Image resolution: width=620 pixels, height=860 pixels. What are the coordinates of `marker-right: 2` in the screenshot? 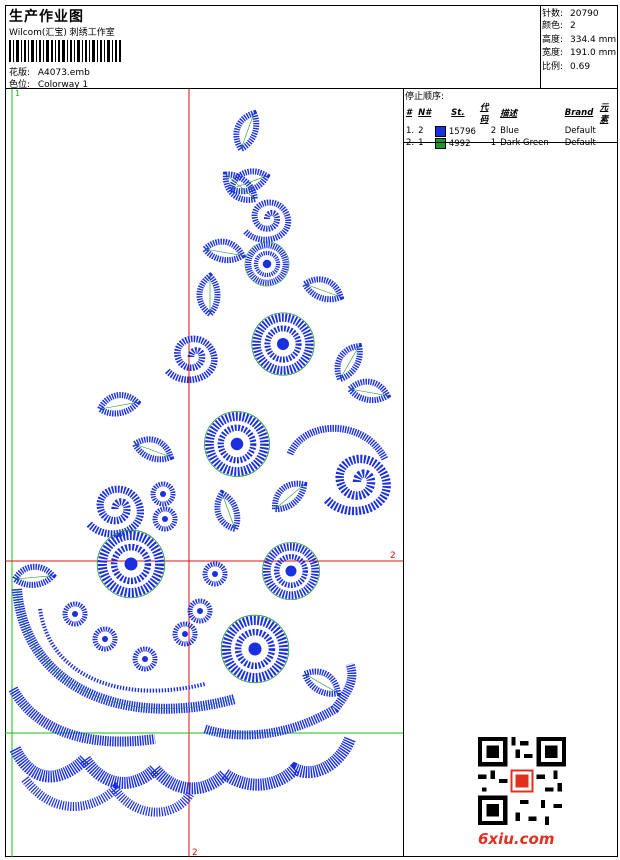 It's located at (393, 556).